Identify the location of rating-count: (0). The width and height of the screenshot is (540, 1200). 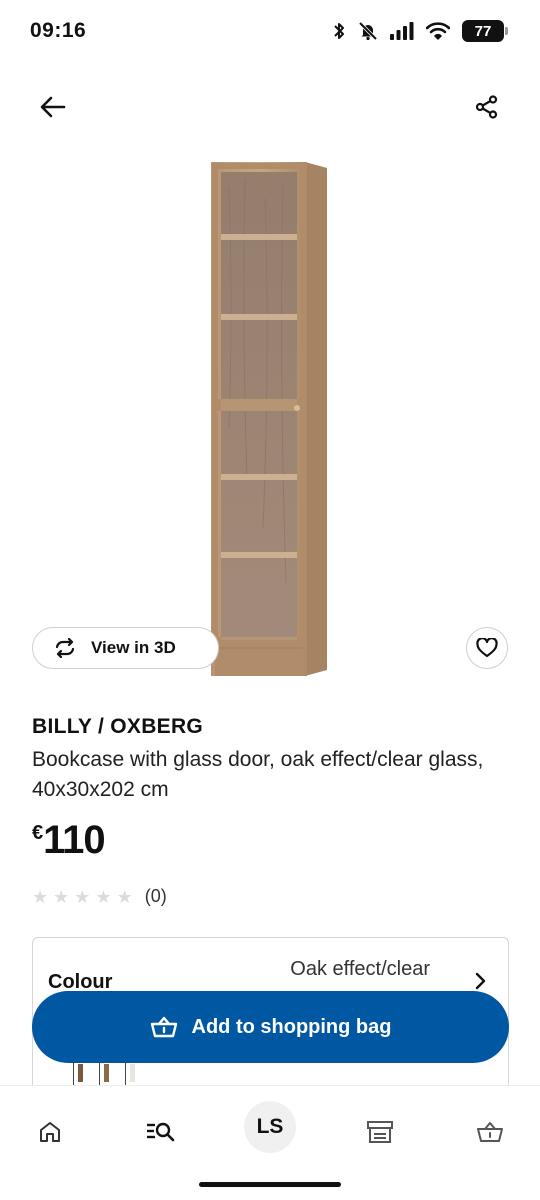
(155, 896).